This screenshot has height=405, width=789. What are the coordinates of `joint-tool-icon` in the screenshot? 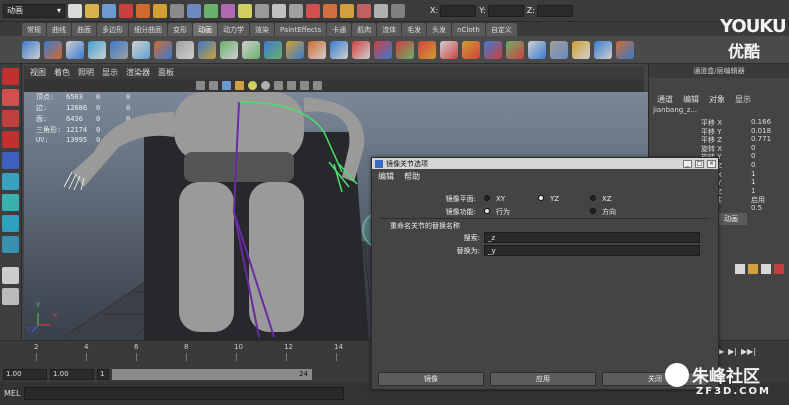 It's located at (31, 49).